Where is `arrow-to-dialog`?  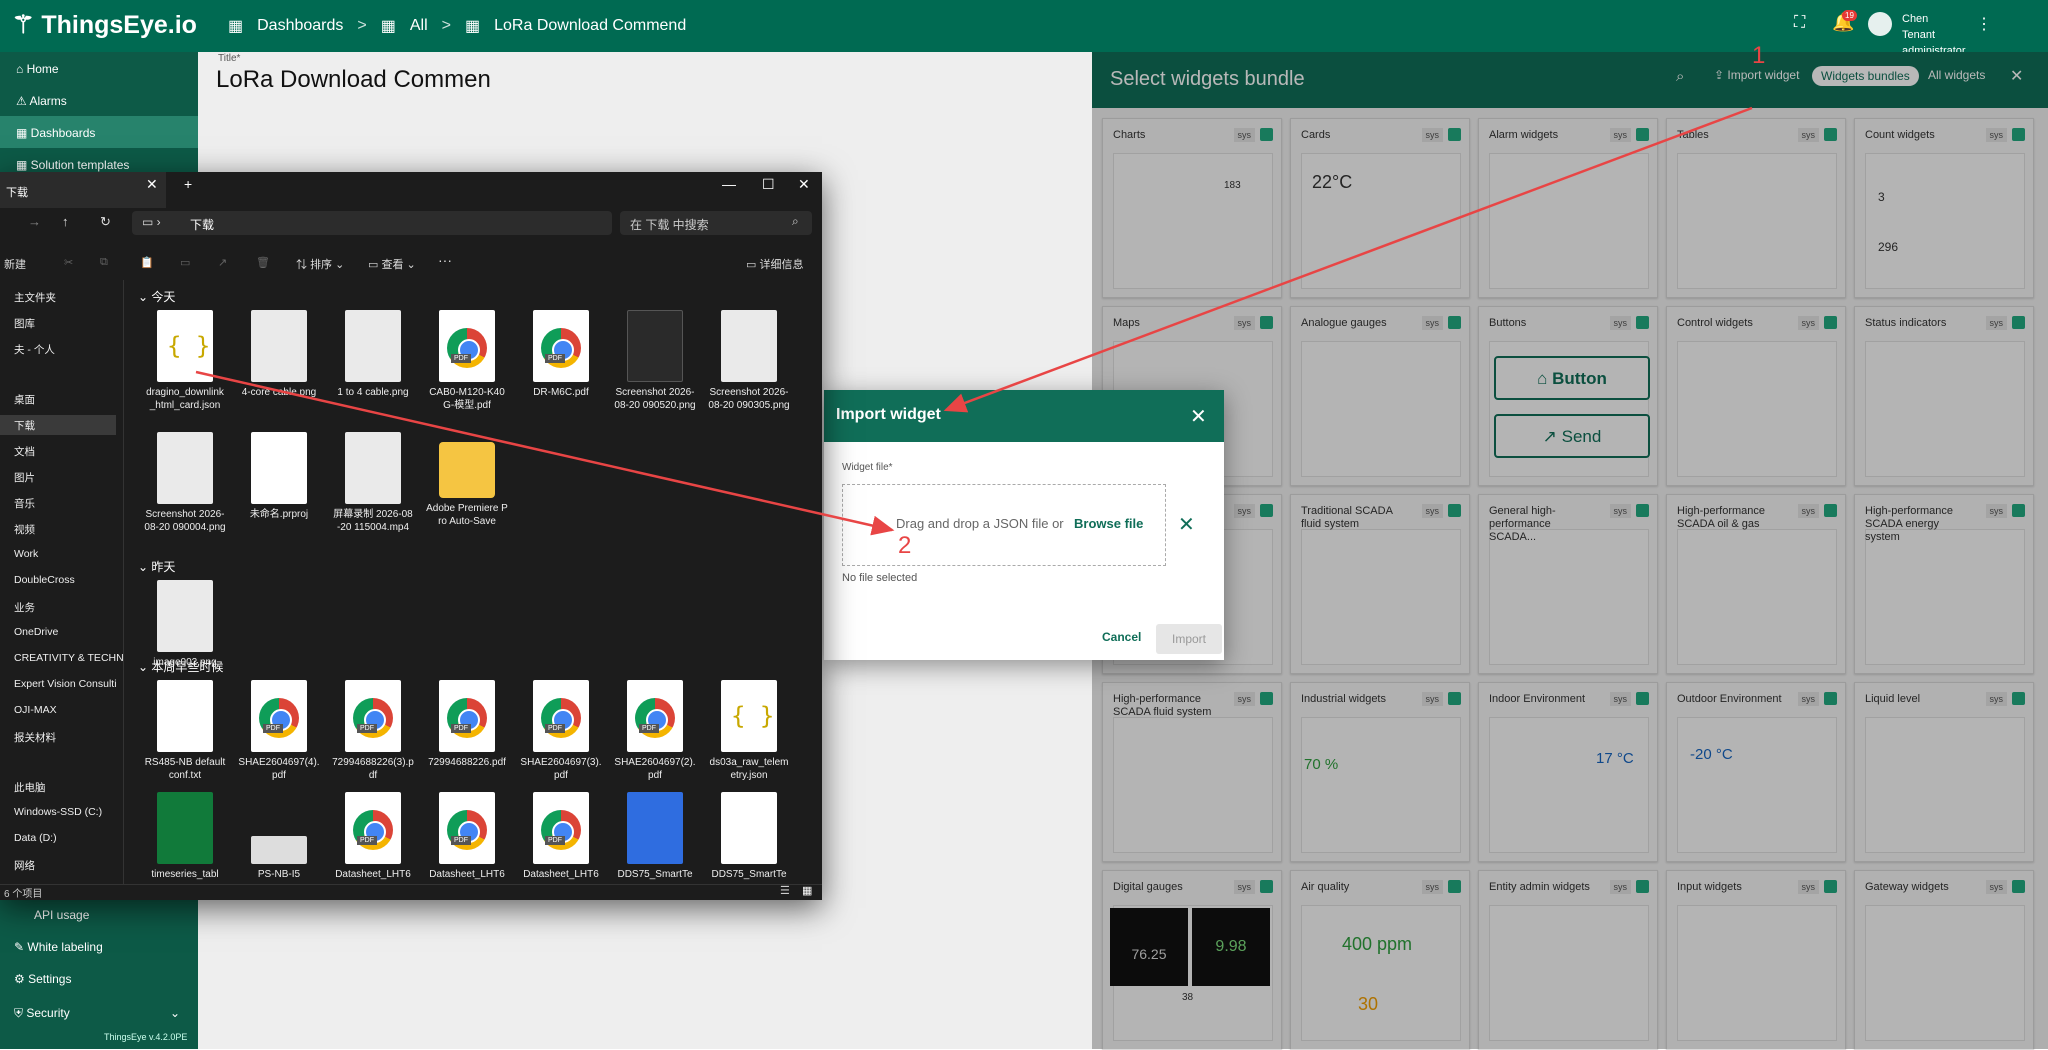
arrow-to-dialog is located at coordinates (1348, 259).